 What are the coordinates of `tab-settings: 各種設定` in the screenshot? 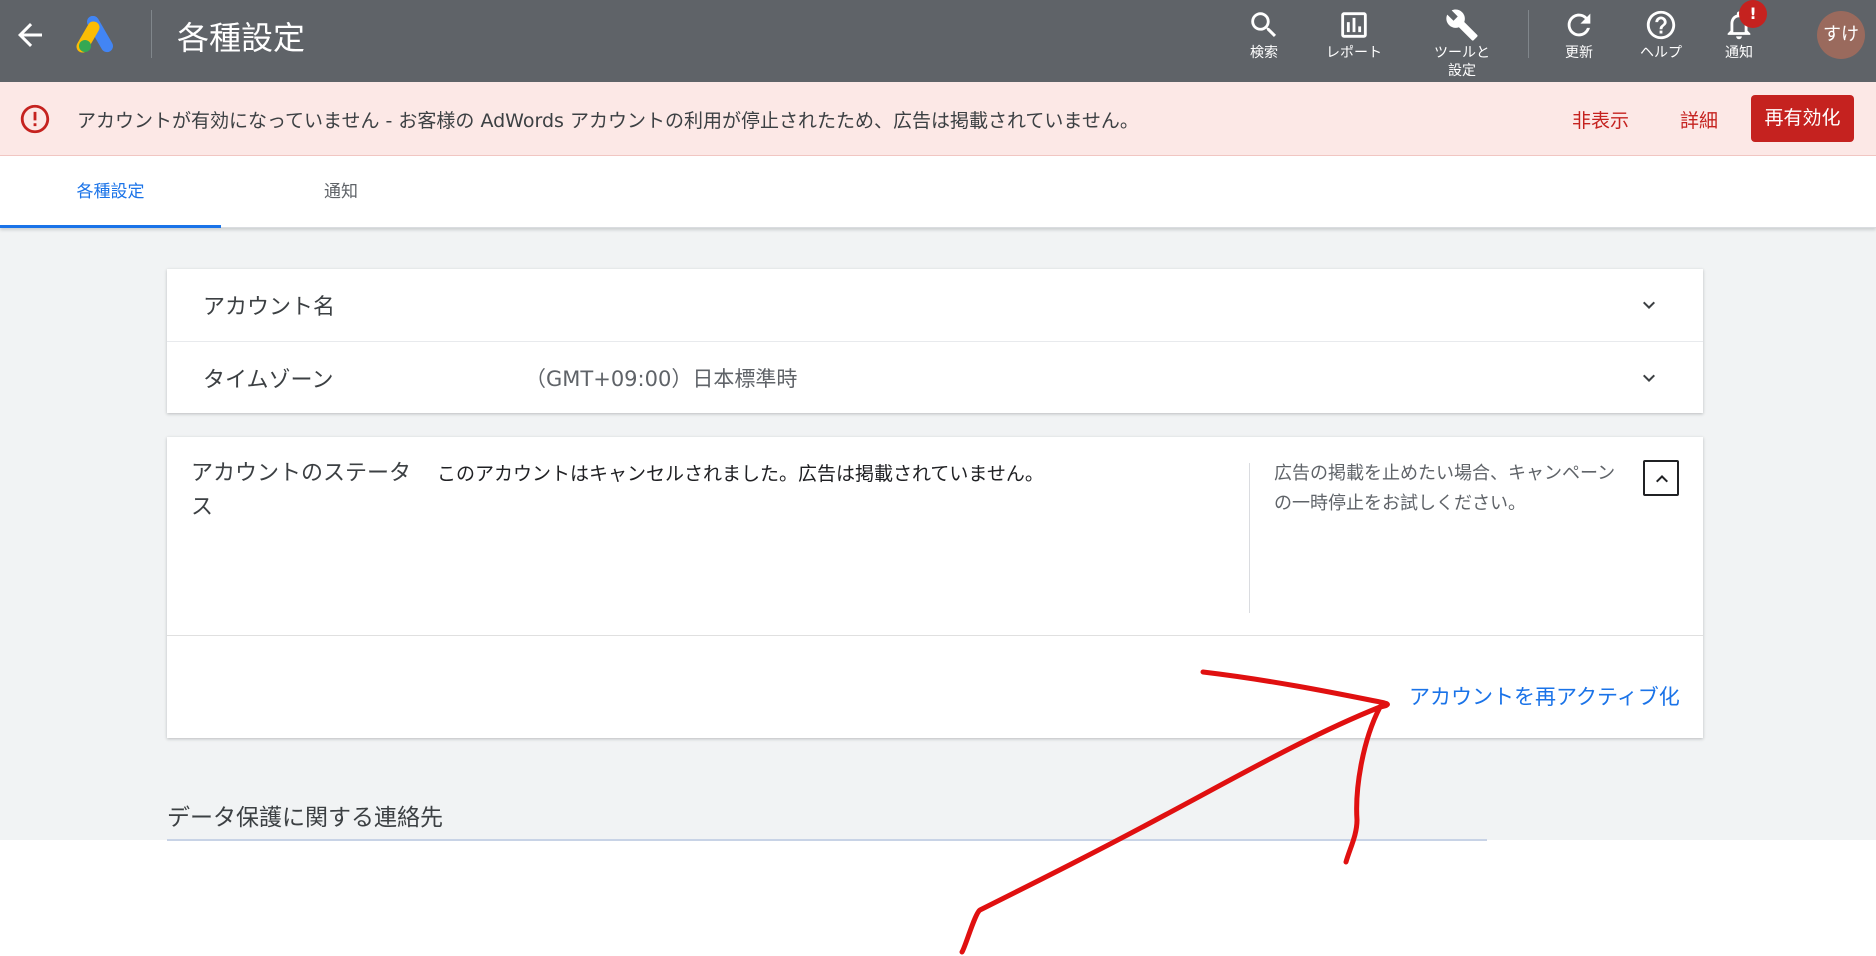 It's located at (110, 192).